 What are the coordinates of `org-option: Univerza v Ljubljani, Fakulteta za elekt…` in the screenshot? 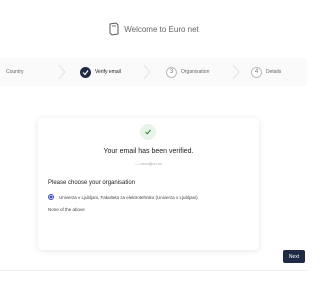 It's located at (123, 197).